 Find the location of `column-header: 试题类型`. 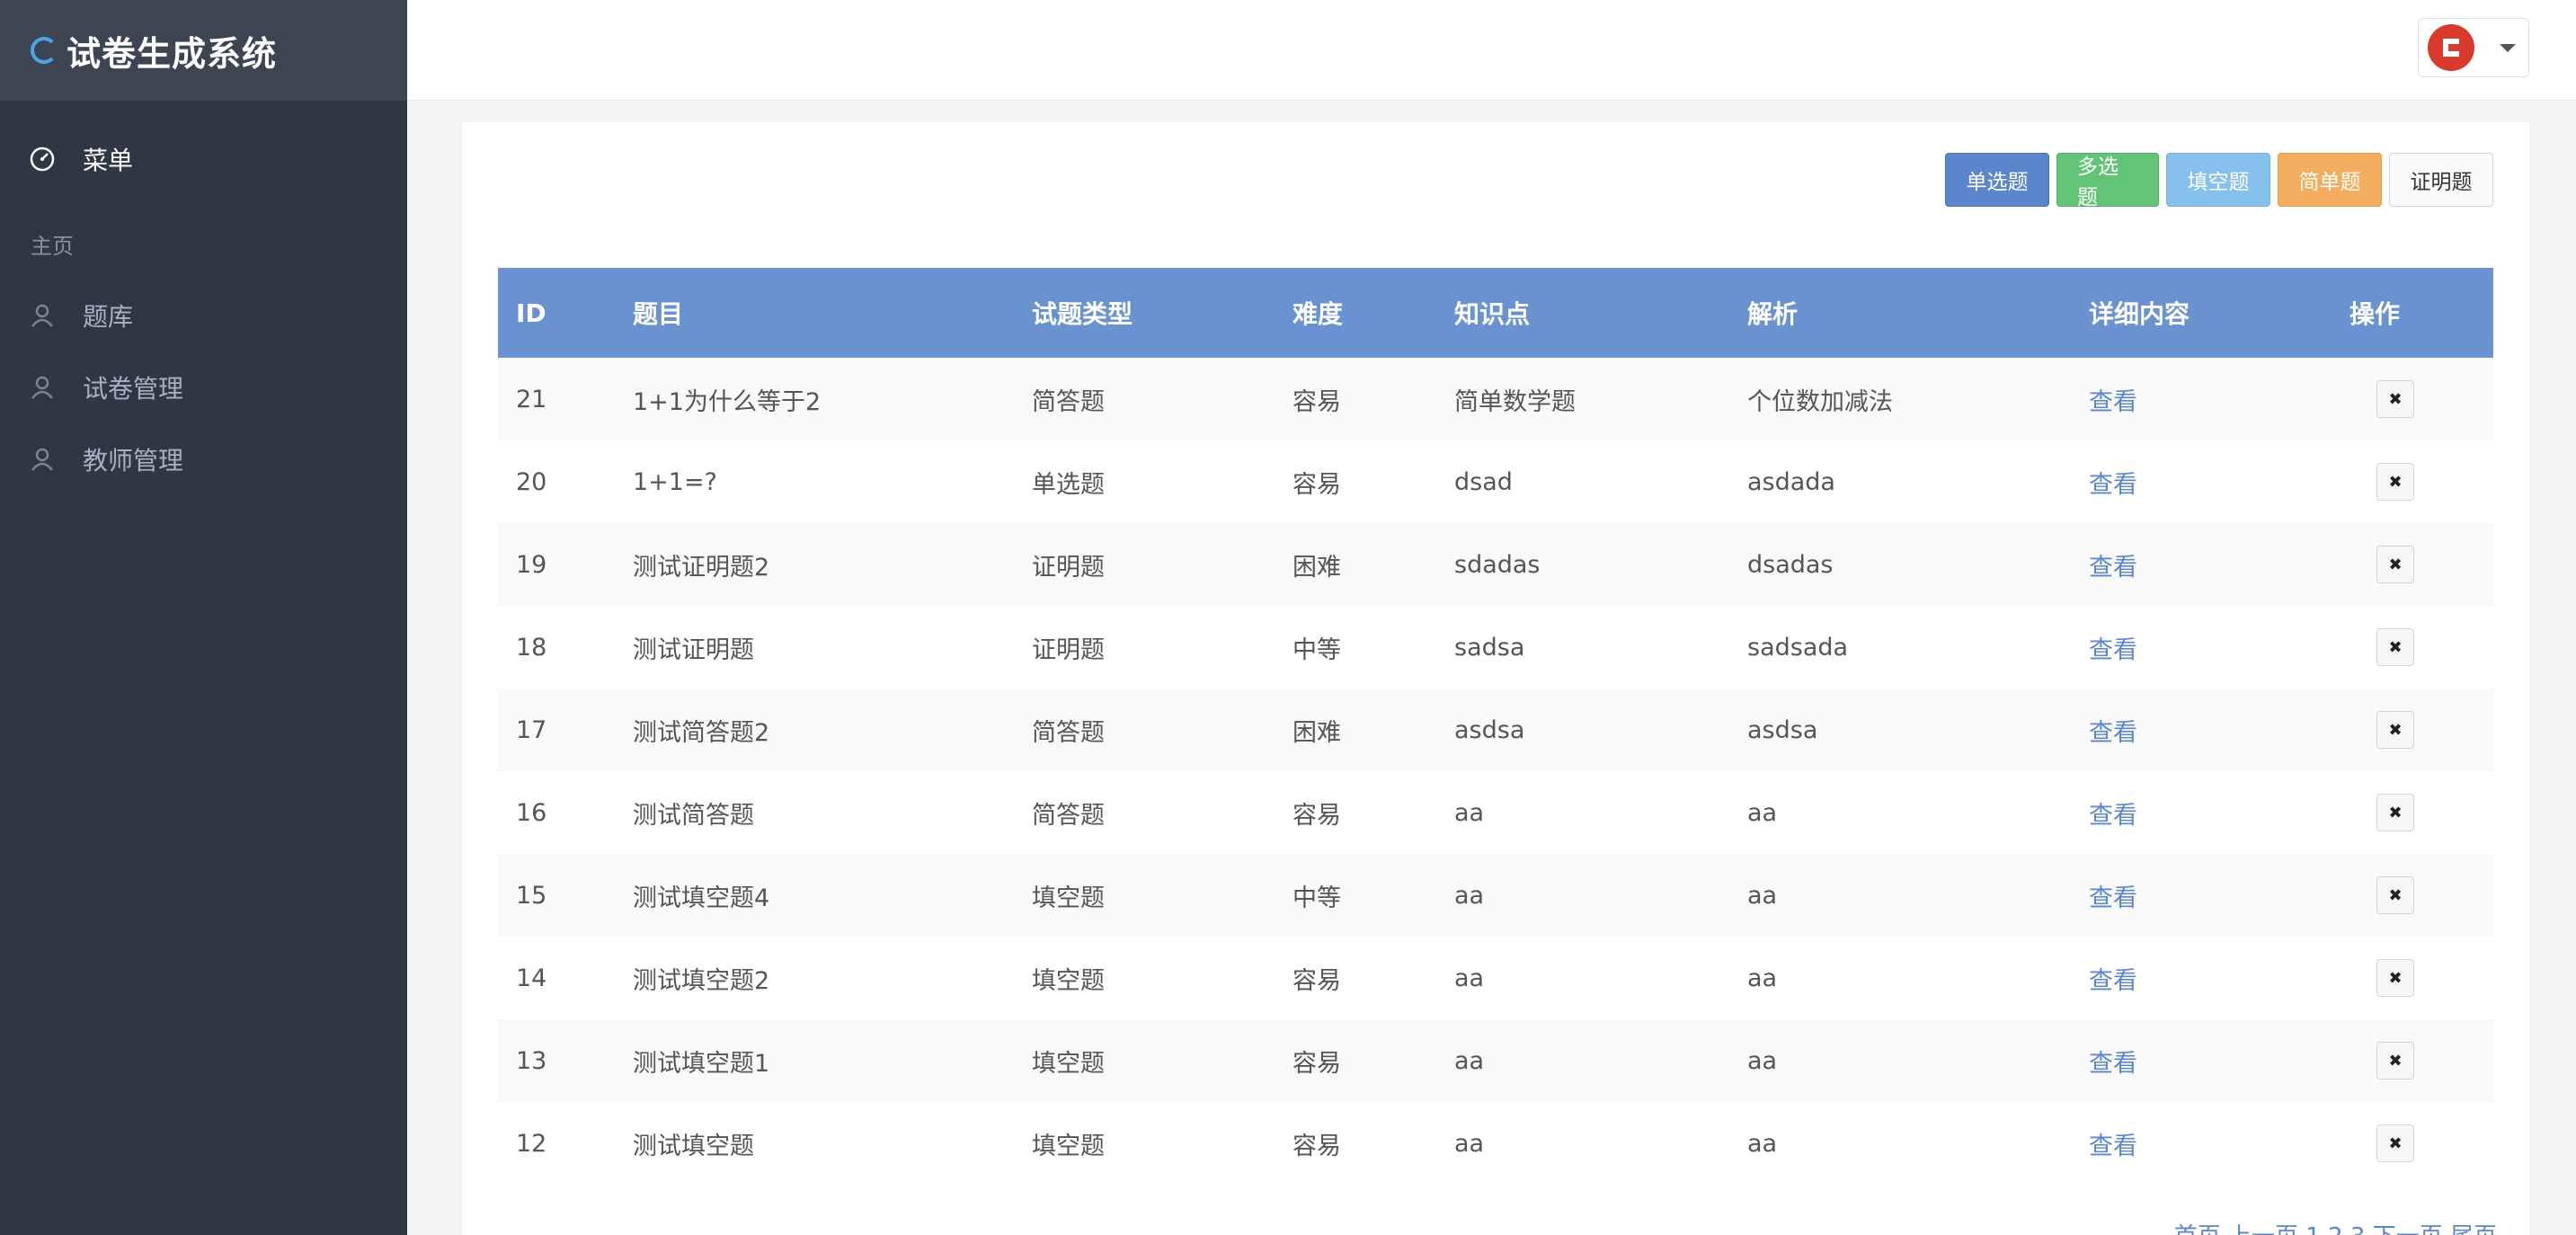

column-header: 试题类型 is located at coordinates (1082, 314).